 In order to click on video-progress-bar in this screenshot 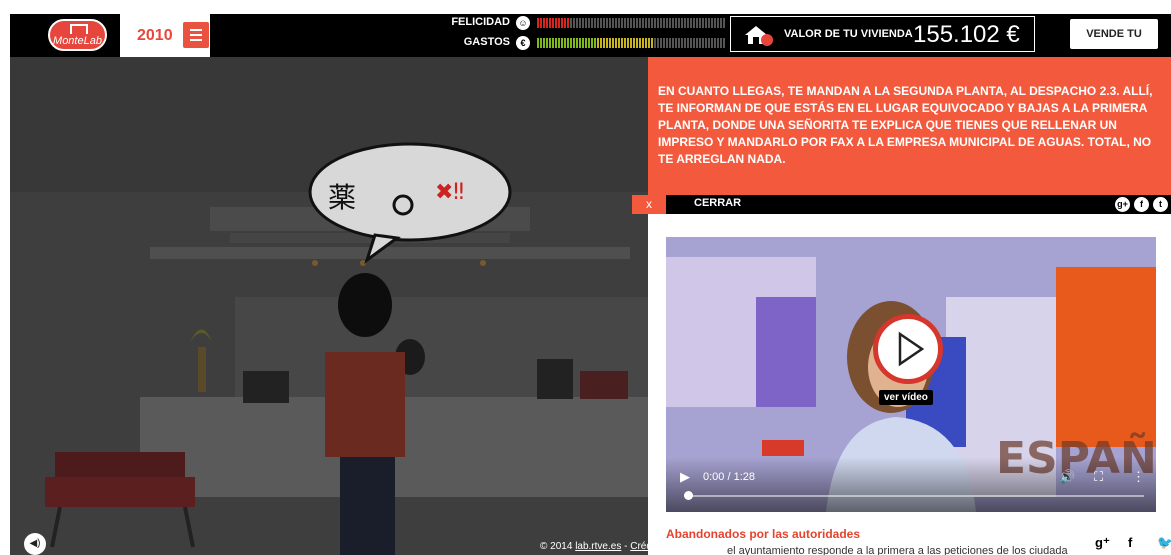, I will do `click(914, 495)`.